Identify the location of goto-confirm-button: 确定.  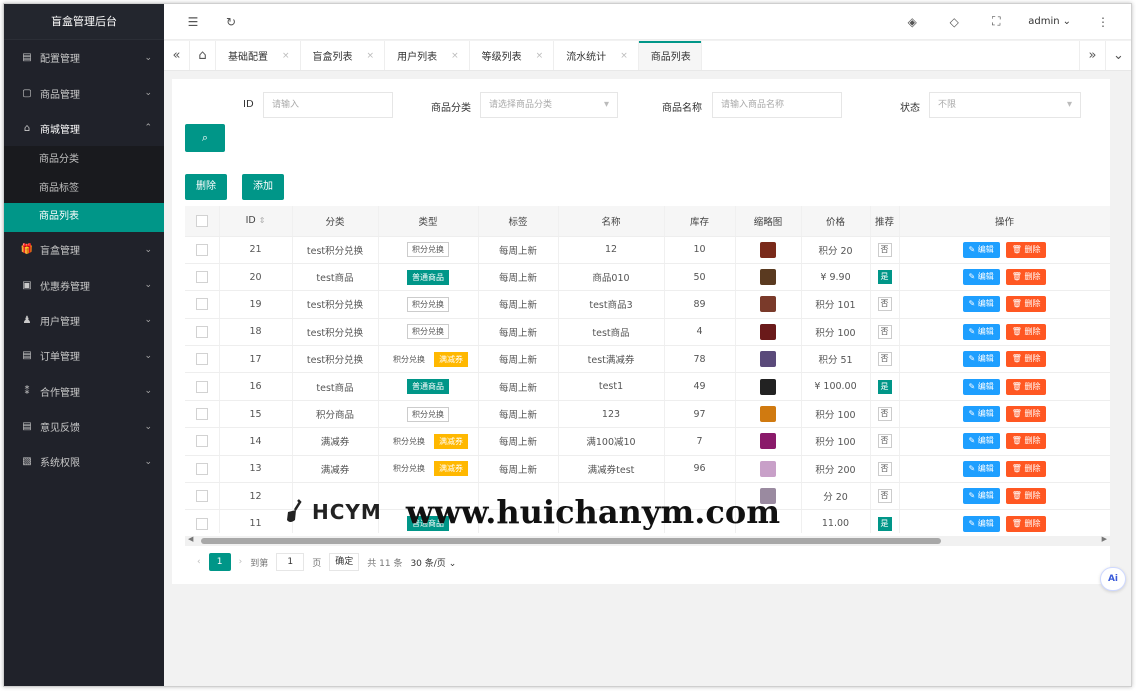
(344, 562).